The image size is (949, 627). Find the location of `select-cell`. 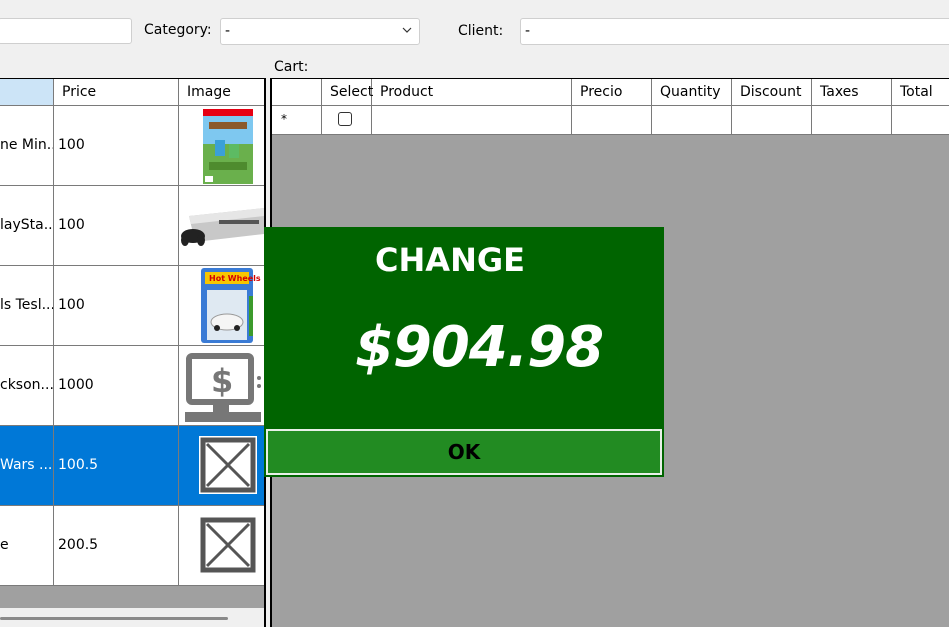

select-cell is located at coordinates (347, 120).